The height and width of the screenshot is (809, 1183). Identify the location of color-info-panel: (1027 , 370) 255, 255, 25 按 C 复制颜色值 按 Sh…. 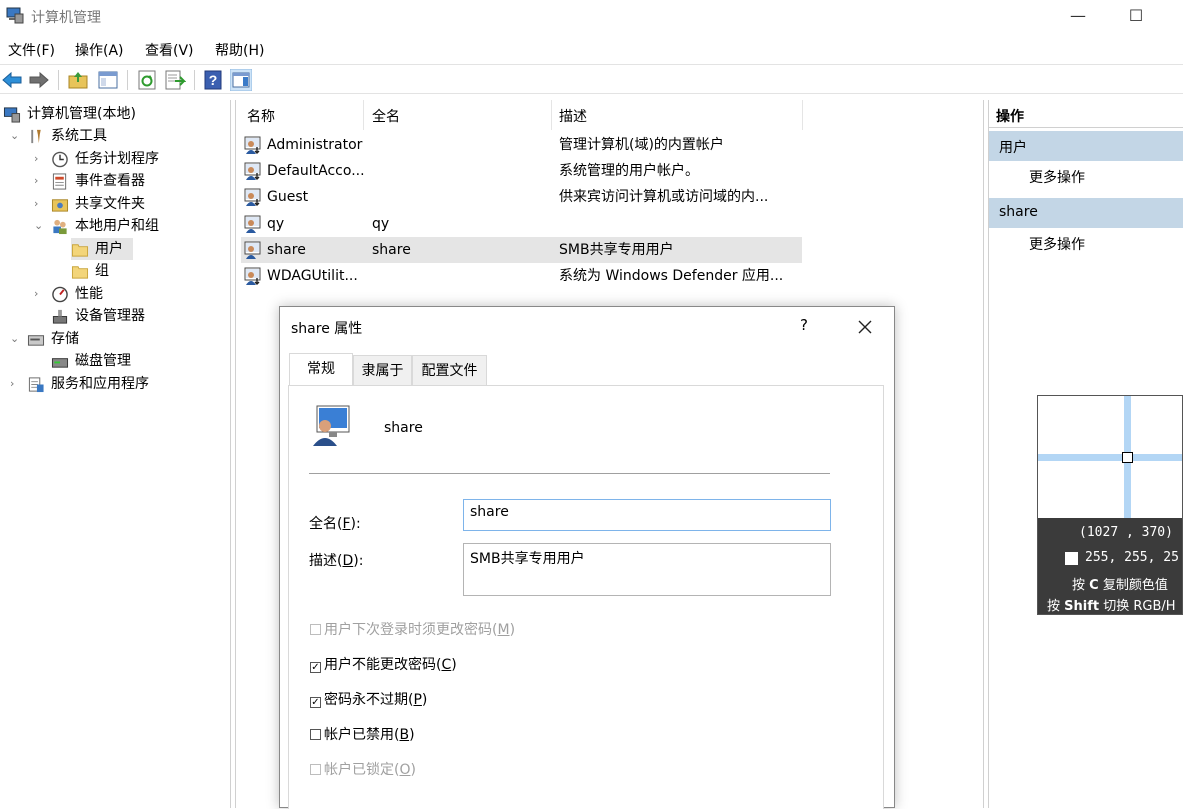
(1110, 566).